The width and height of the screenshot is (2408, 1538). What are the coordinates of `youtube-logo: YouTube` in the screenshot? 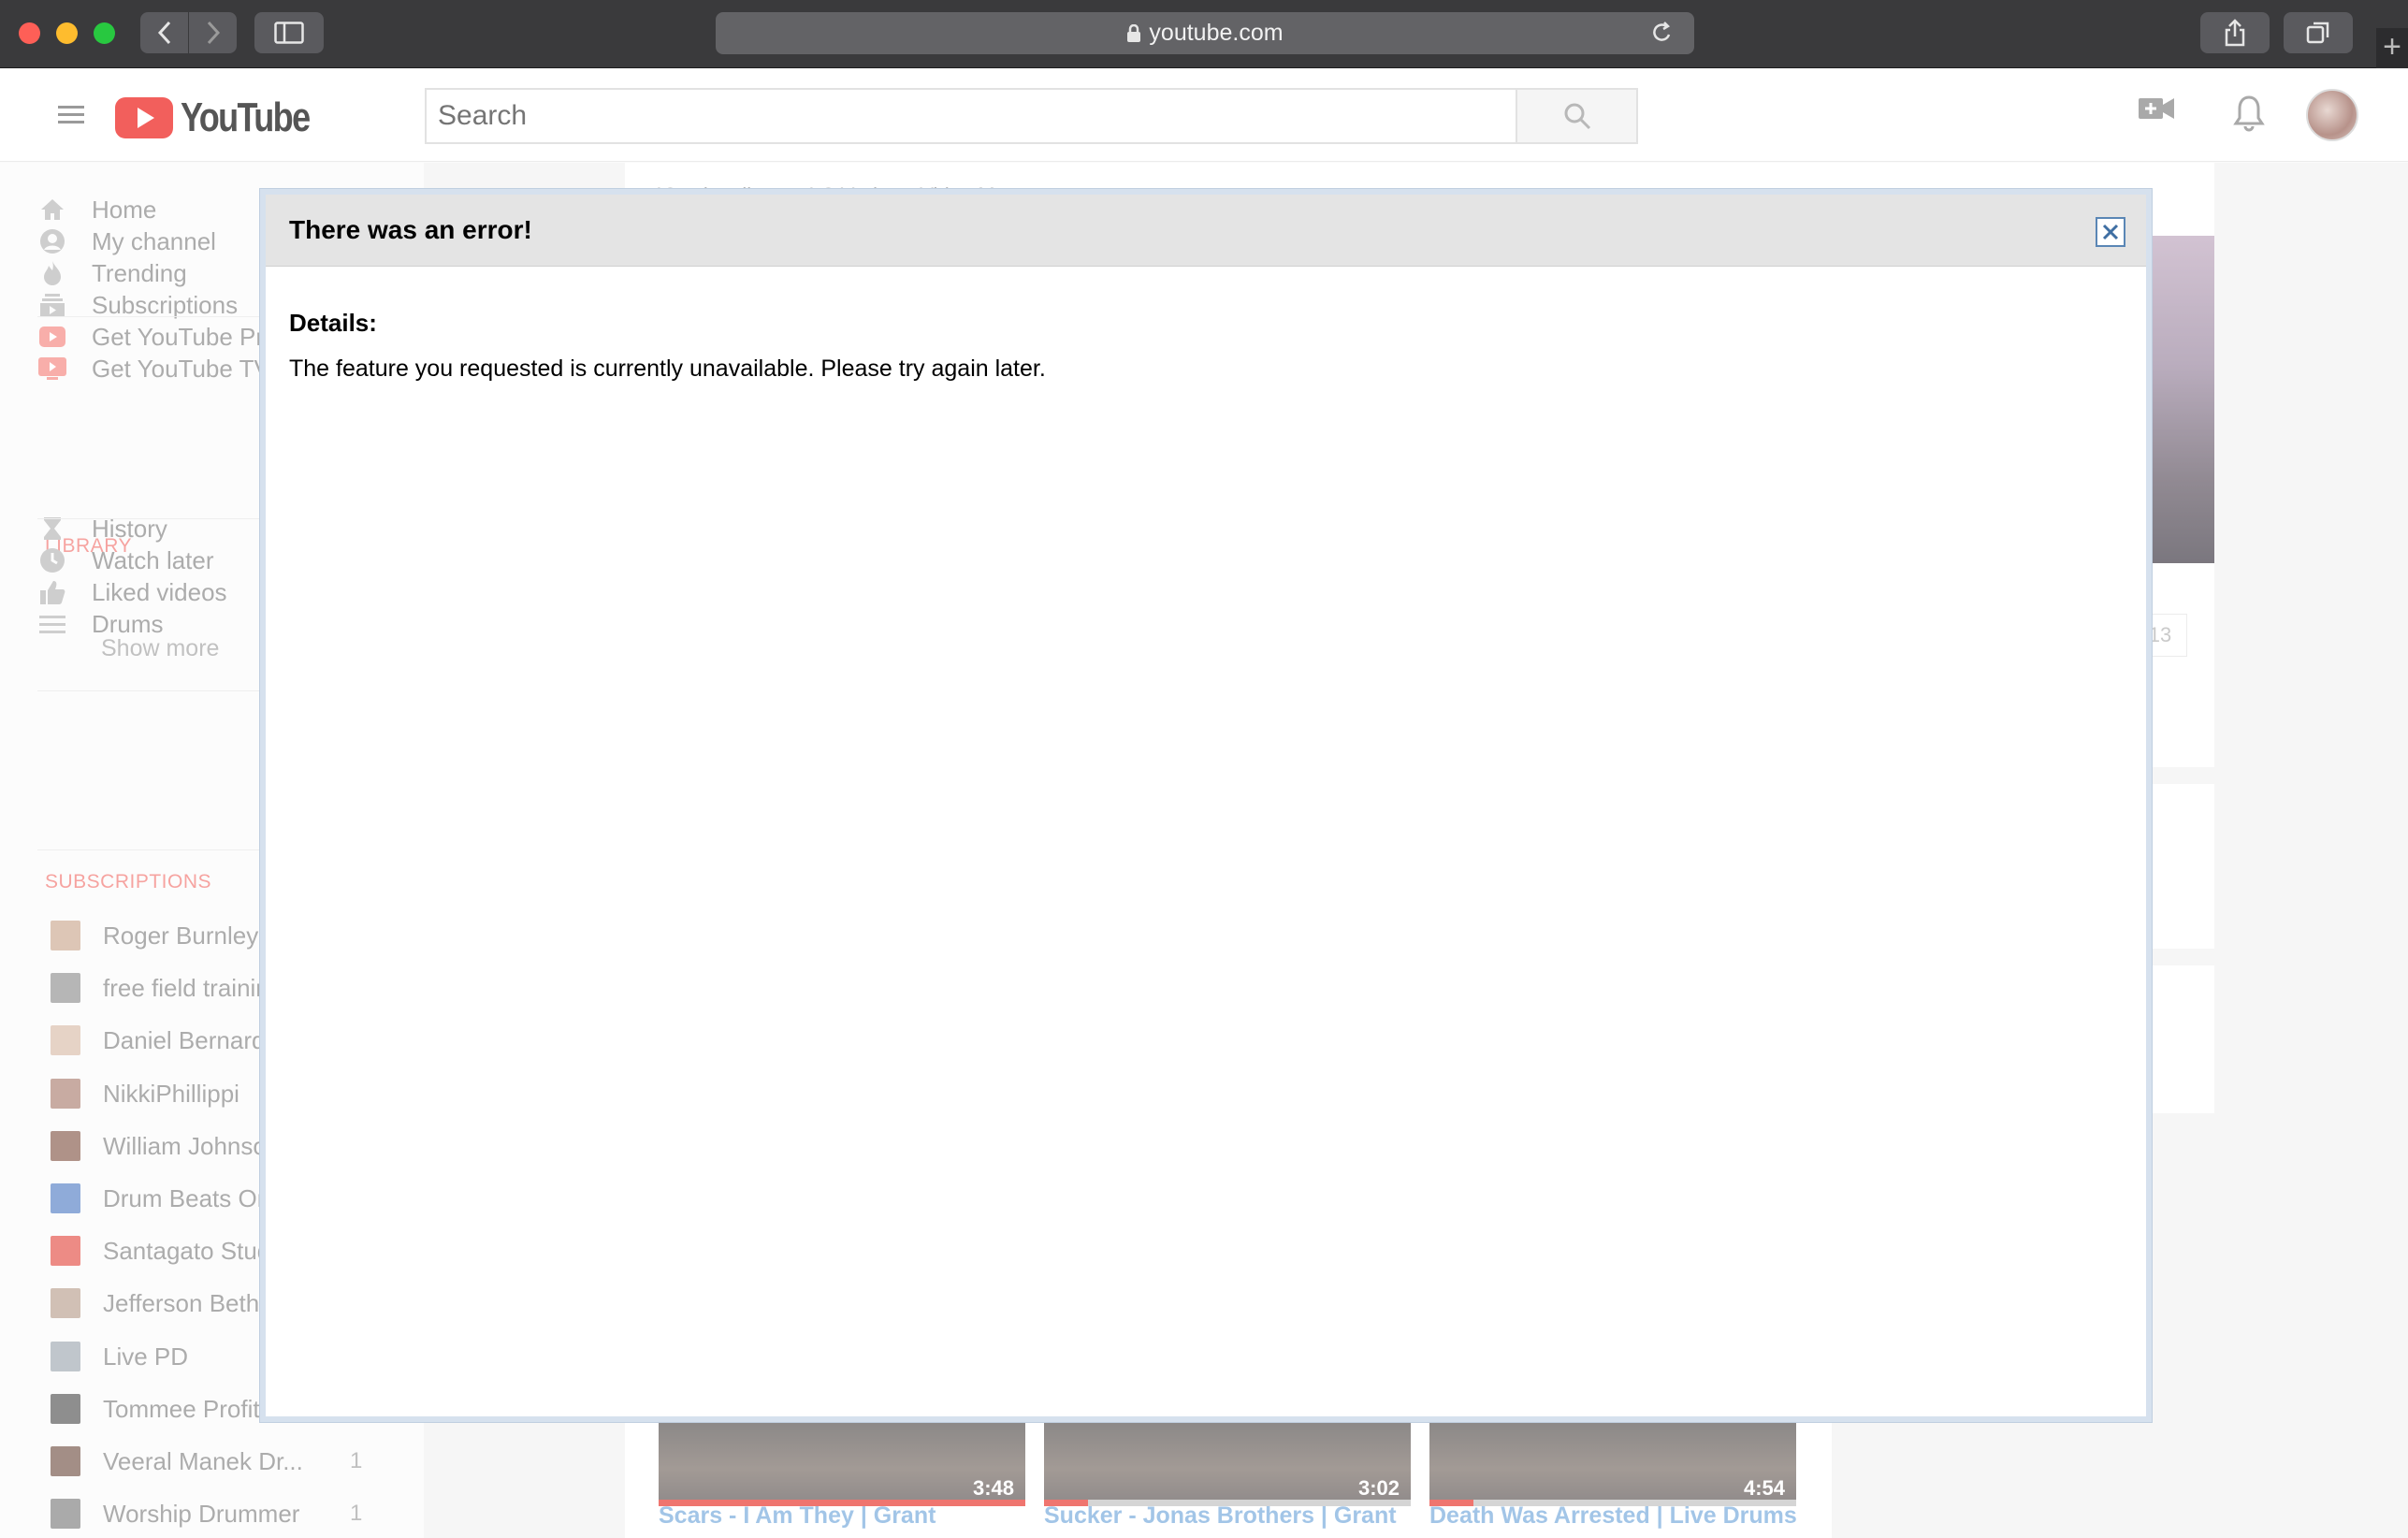 It's located at (227, 117).